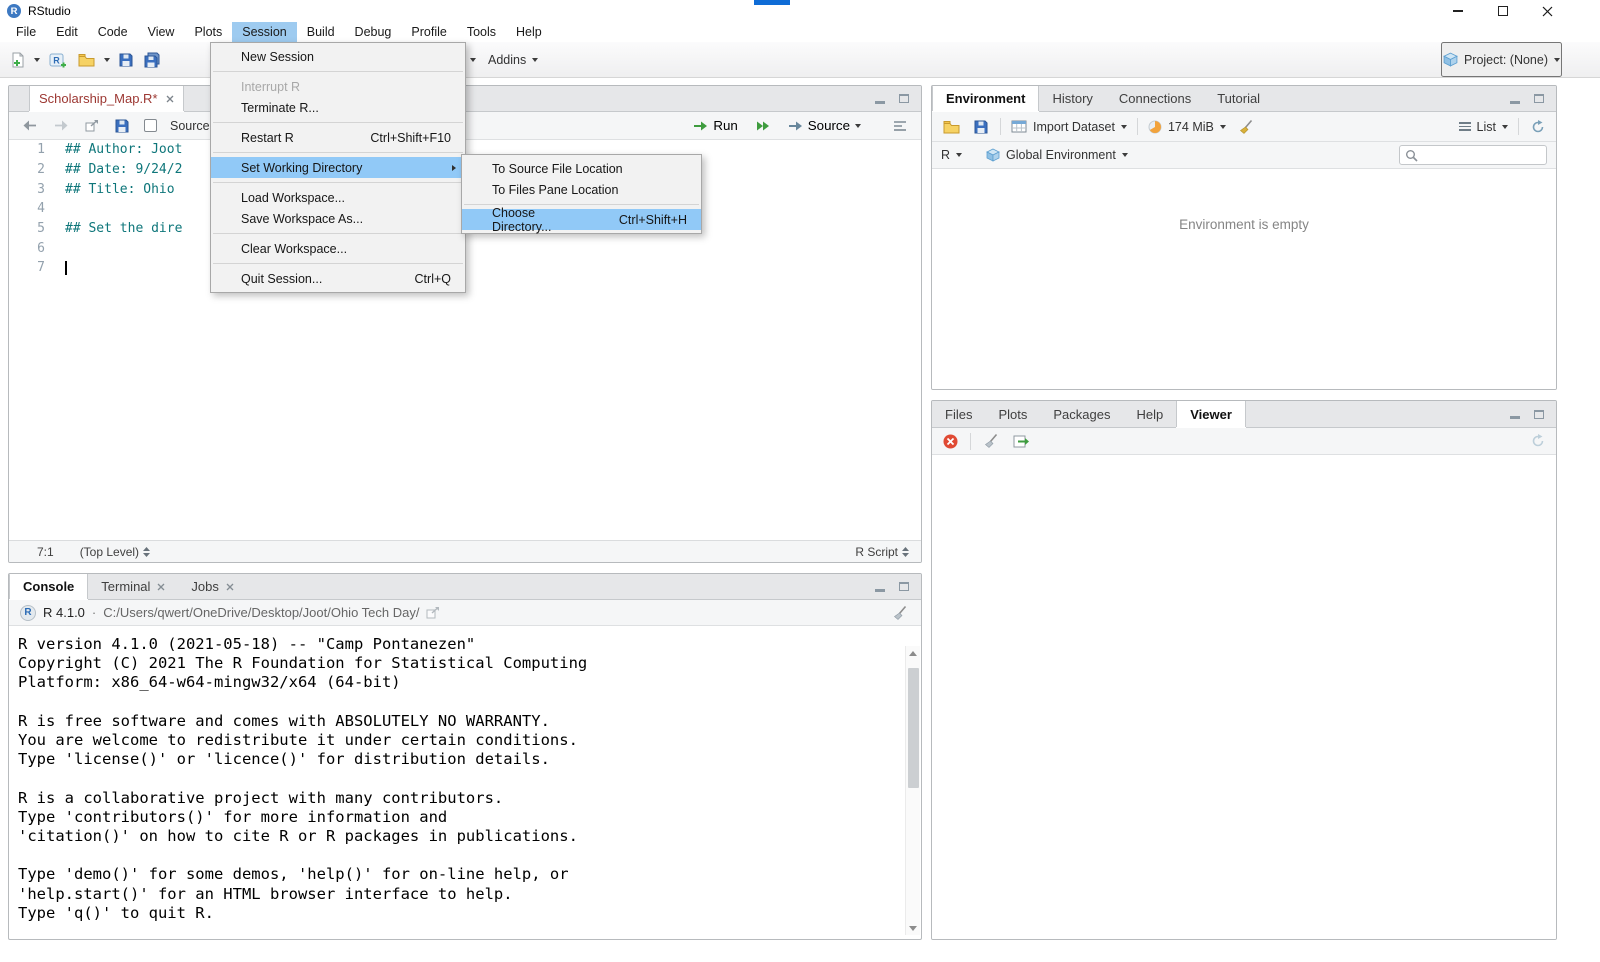 The height and width of the screenshot is (962, 1600). What do you see at coordinates (67, 32) in the screenshot?
I see `menu-edit: Edit` at bounding box center [67, 32].